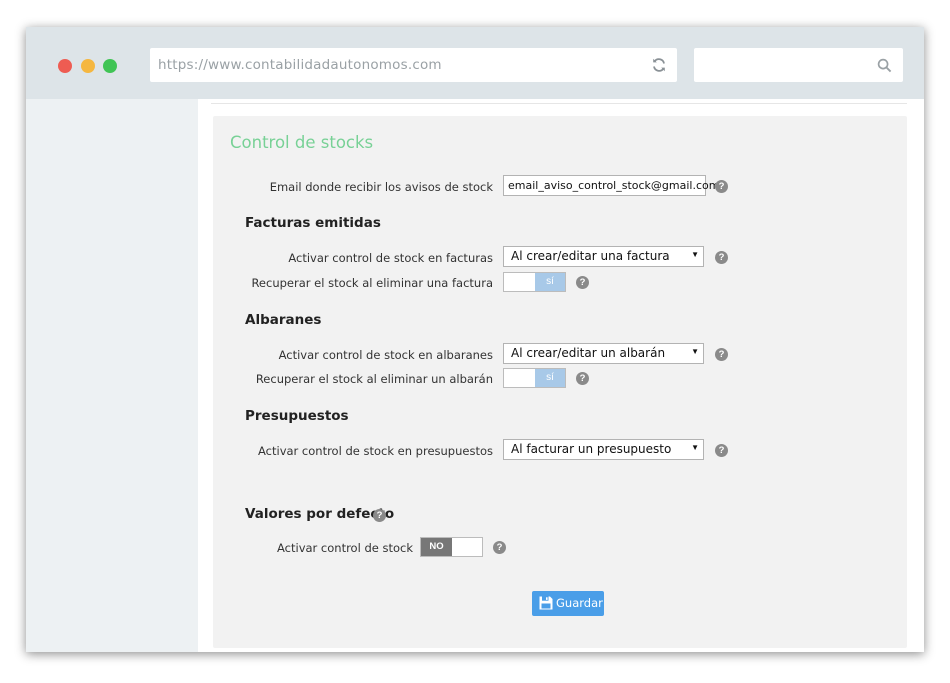 The height and width of the screenshot is (683, 950). What do you see at coordinates (110, 66) in the screenshot?
I see `maximize-window-button` at bounding box center [110, 66].